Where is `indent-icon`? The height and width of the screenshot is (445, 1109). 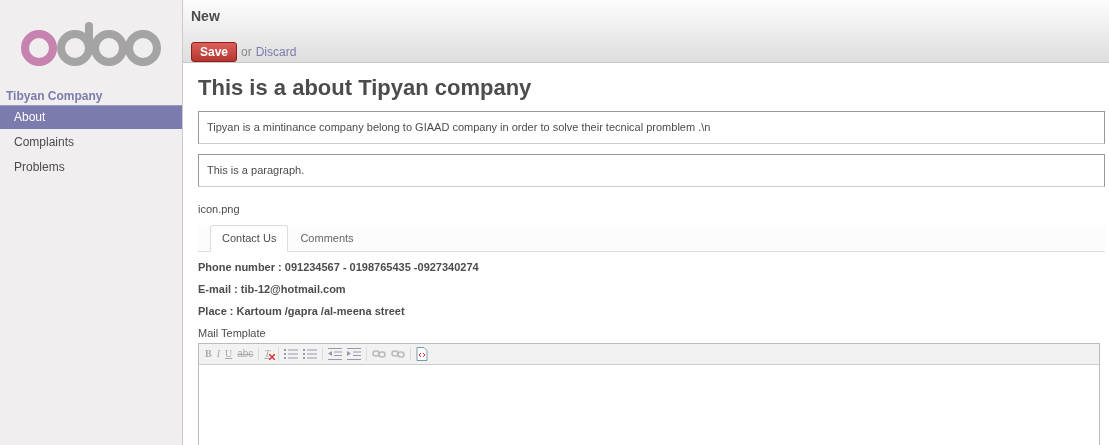 indent-icon is located at coordinates (353, 354).